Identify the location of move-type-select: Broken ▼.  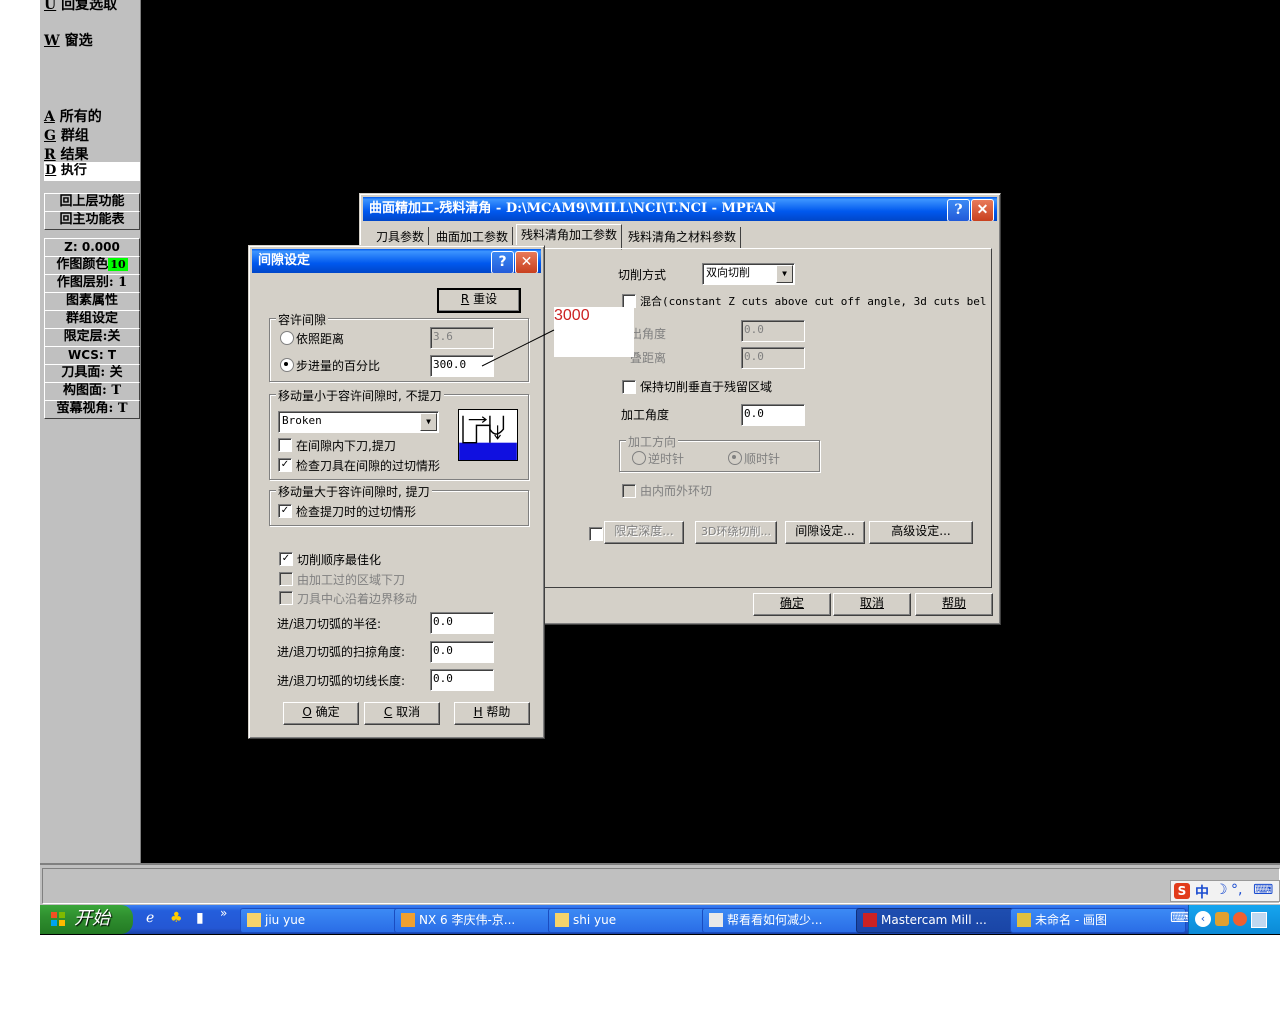
(358, 422).